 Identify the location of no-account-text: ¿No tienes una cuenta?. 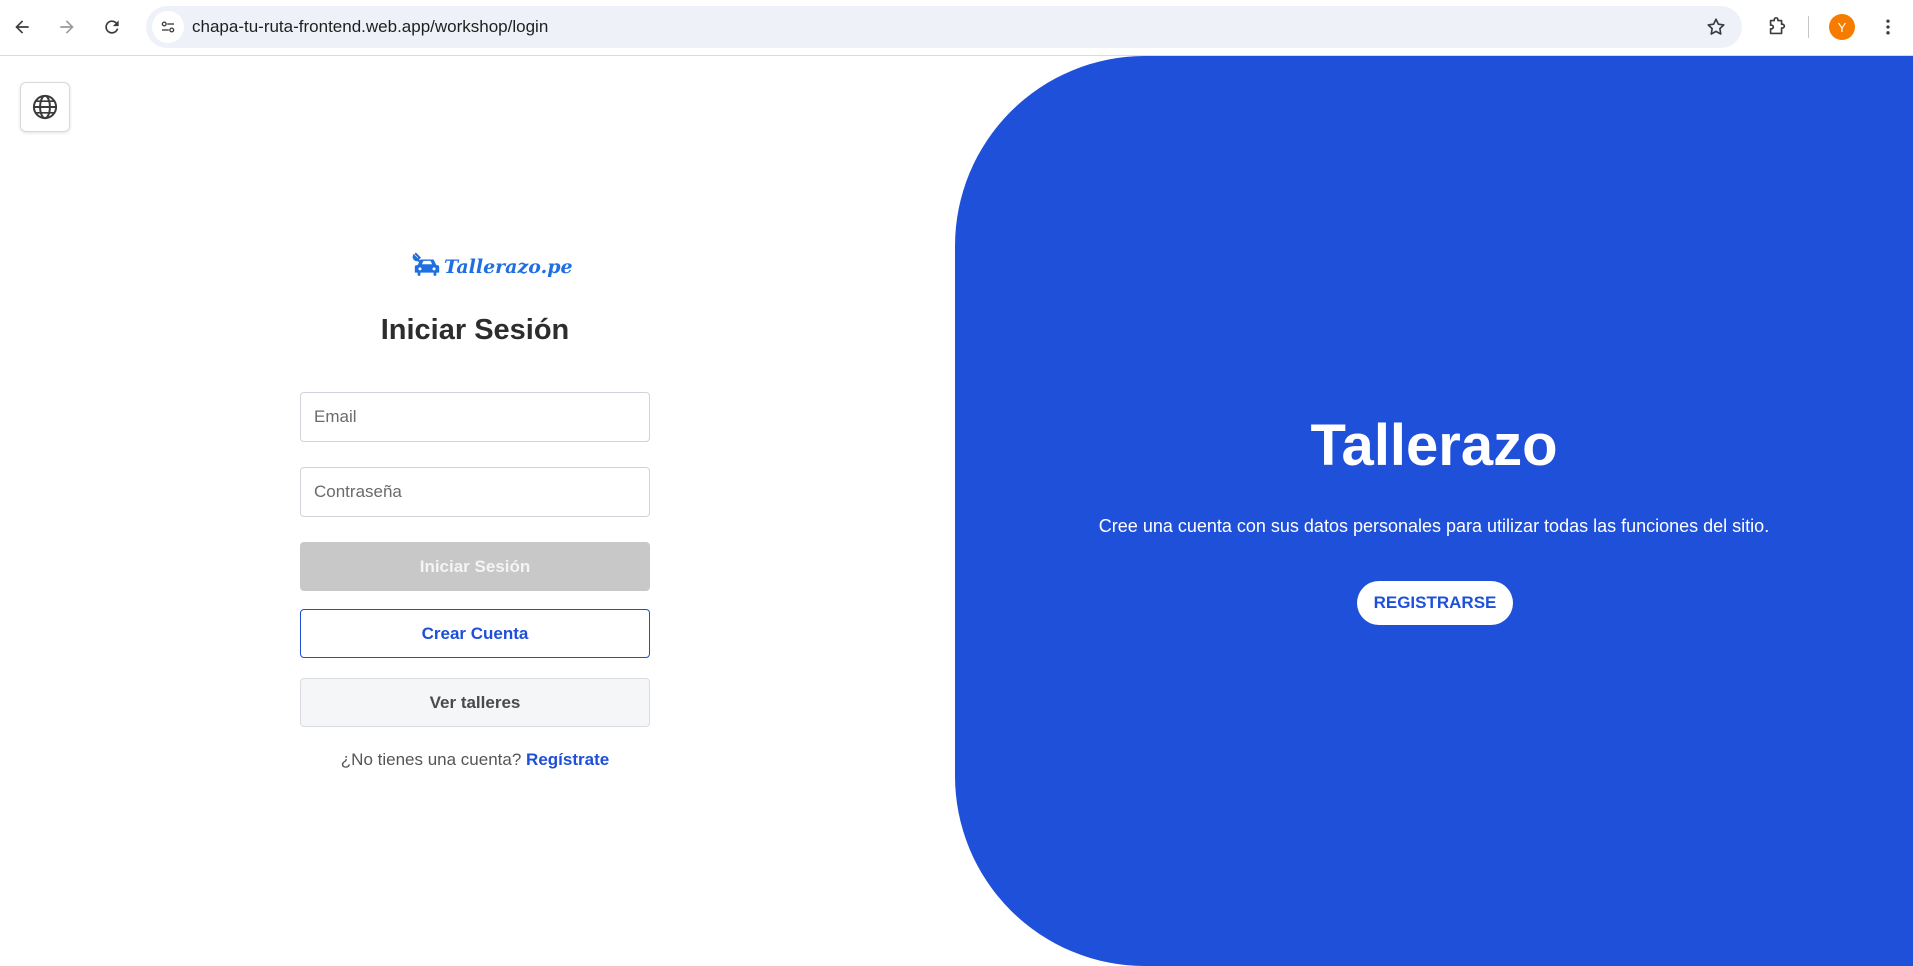
(431, 759).